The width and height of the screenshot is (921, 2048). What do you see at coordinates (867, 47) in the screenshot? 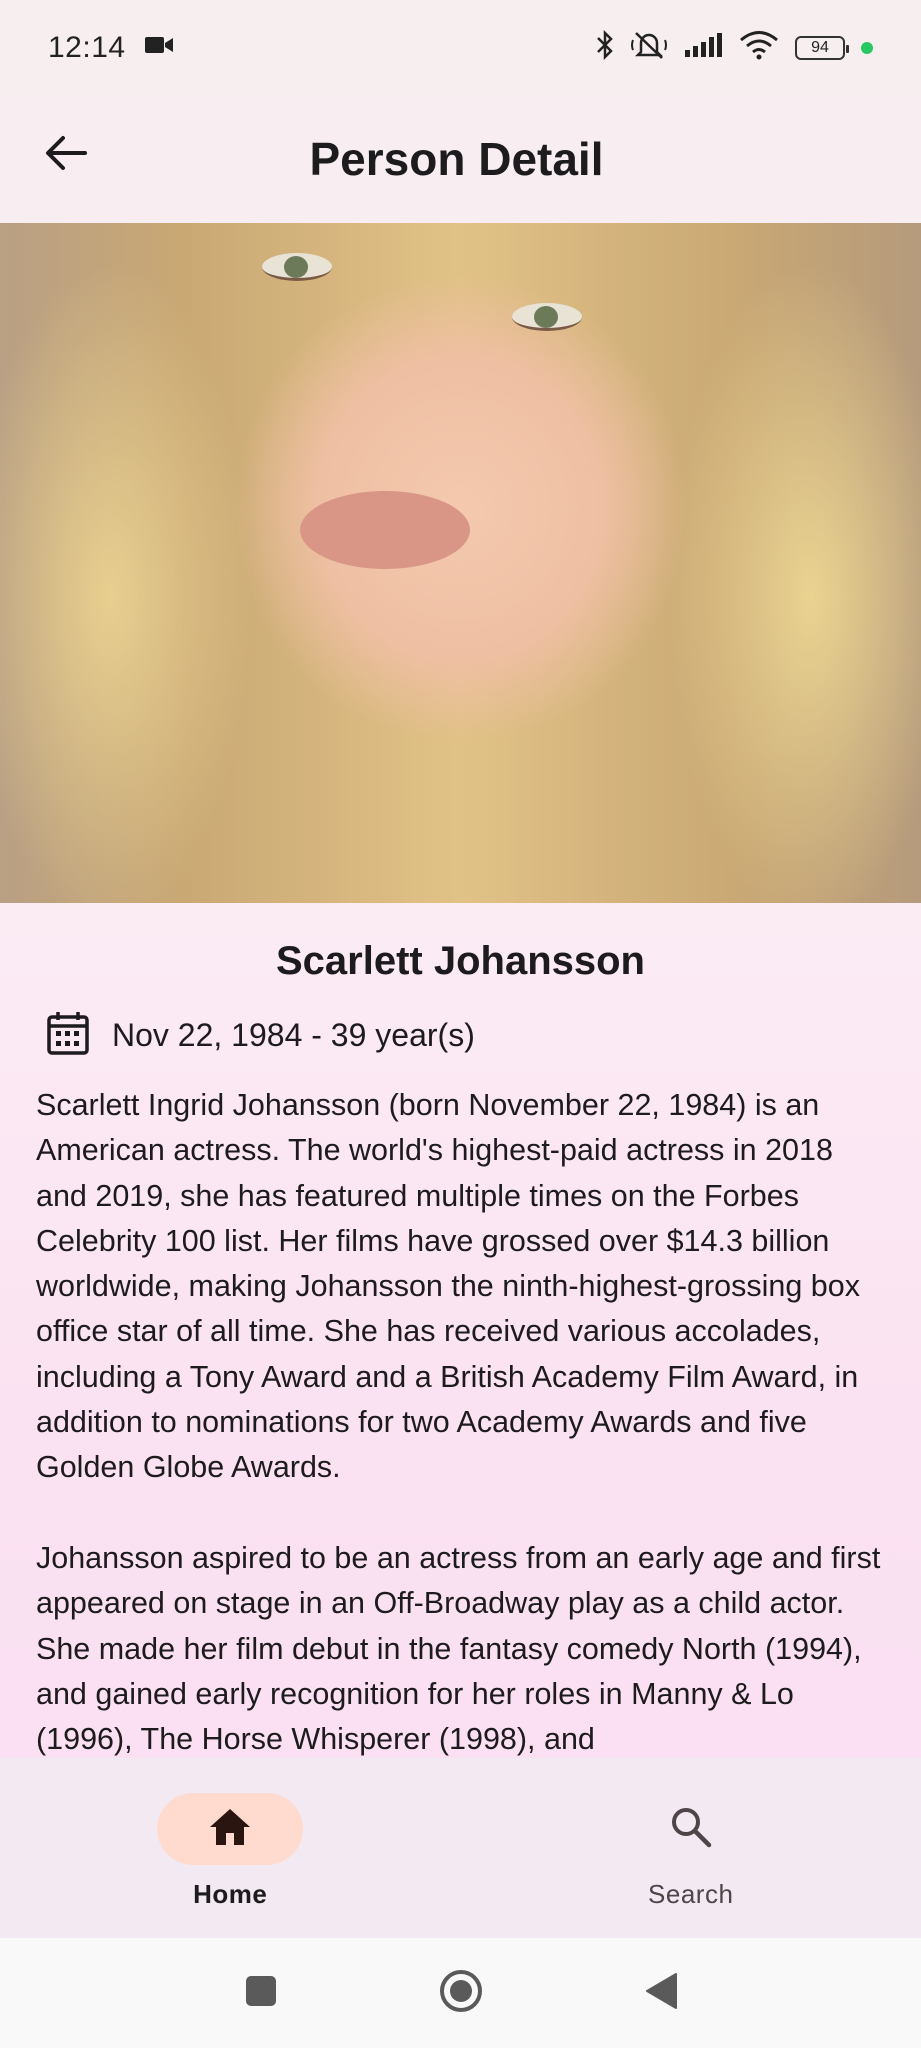
I see `privacy-indicator-dot` at bounding box center [867, 47].